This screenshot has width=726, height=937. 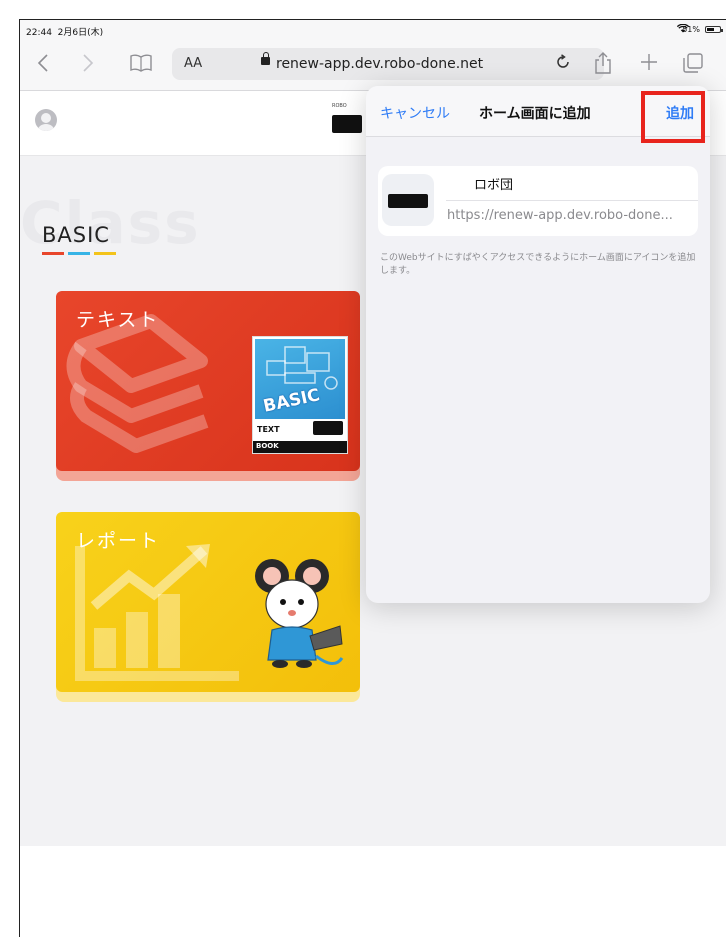 What do you see at coordinates (535, 114) in the screenshot?
I see `sheet-title: ホーム画面に追加` at bounding box center [535, 114].